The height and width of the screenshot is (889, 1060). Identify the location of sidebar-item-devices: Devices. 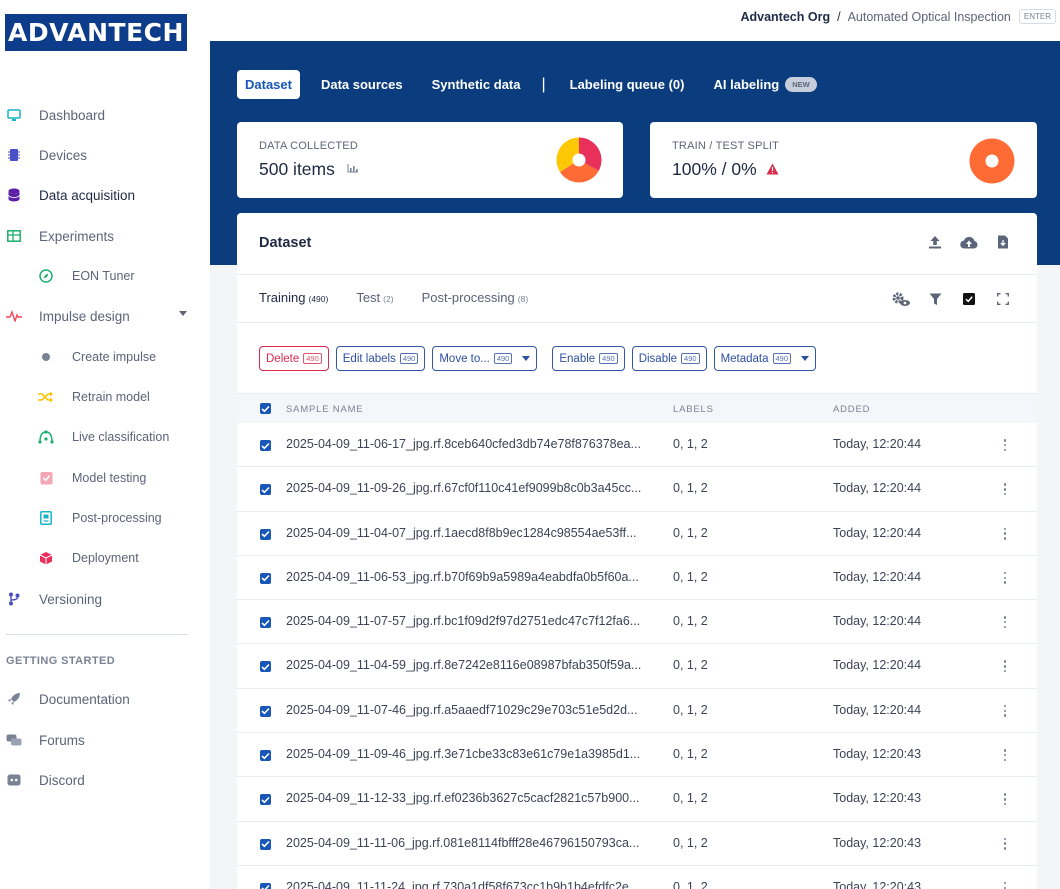
(100, 155).